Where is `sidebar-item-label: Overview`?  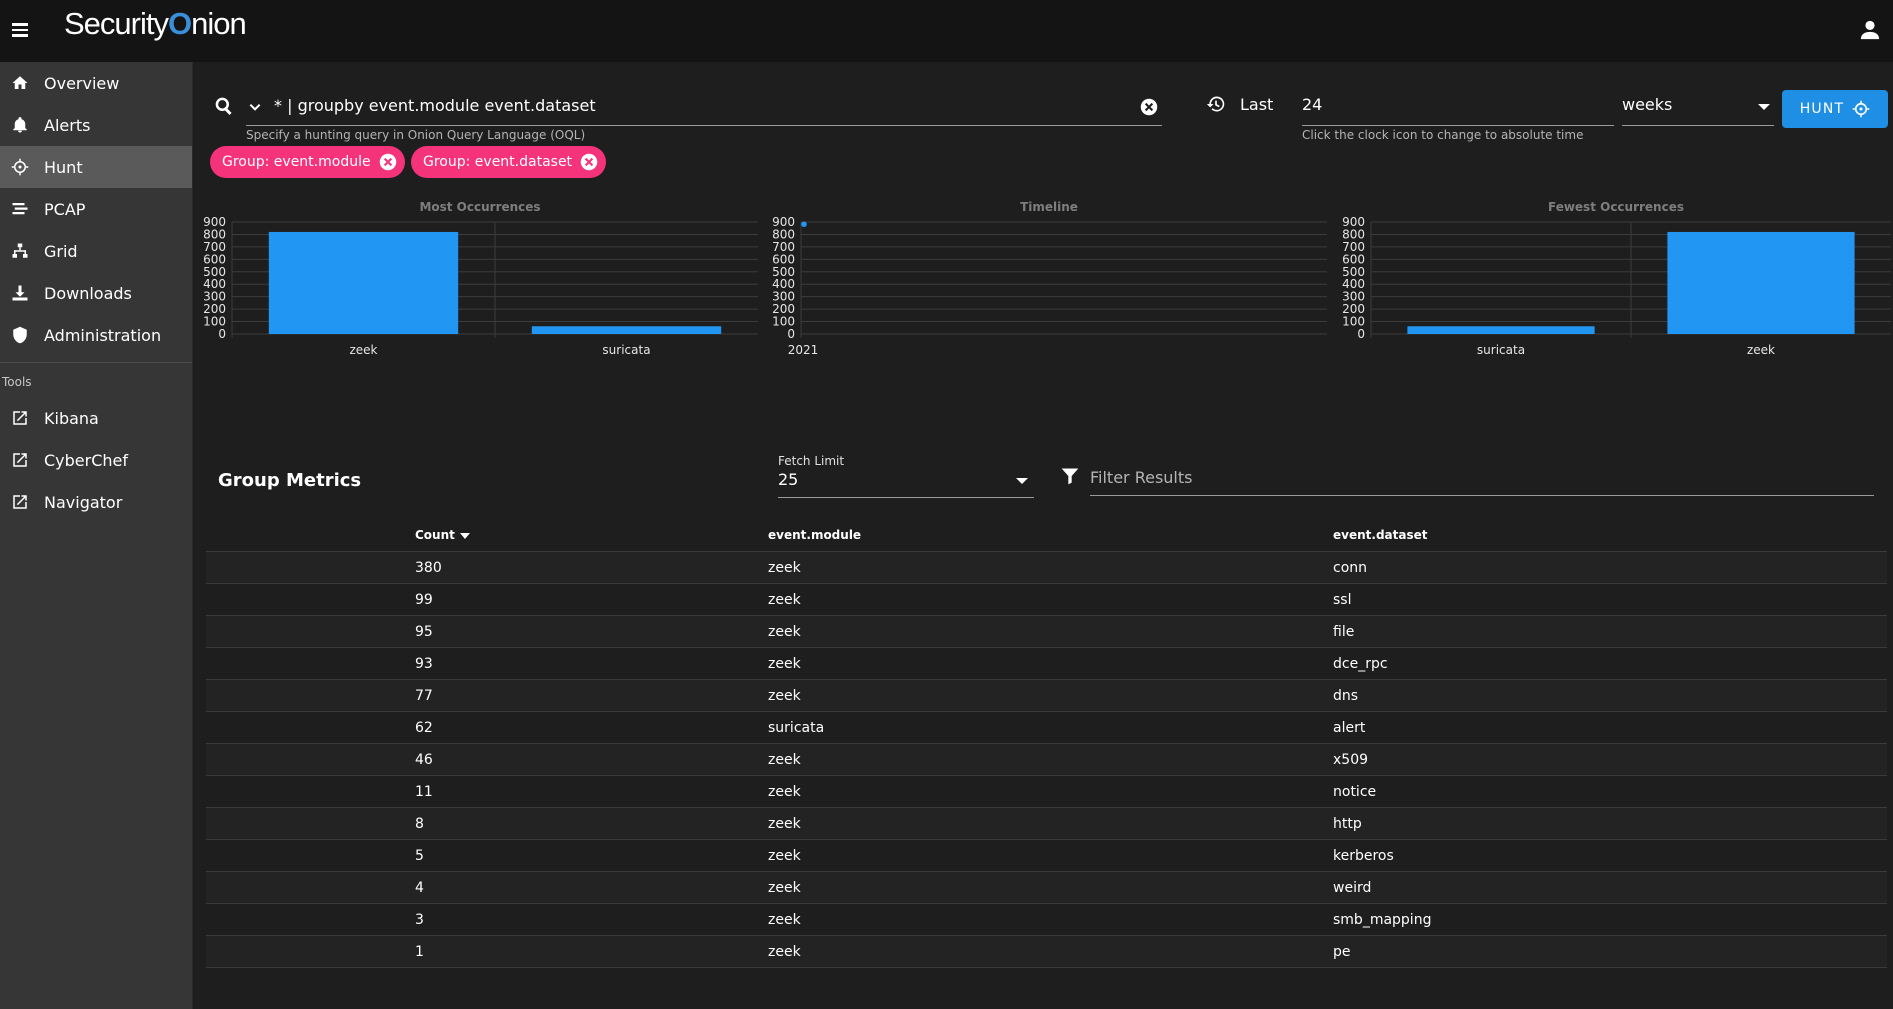 sidebar-item-label: Overview is located at coordinates (82, 83).